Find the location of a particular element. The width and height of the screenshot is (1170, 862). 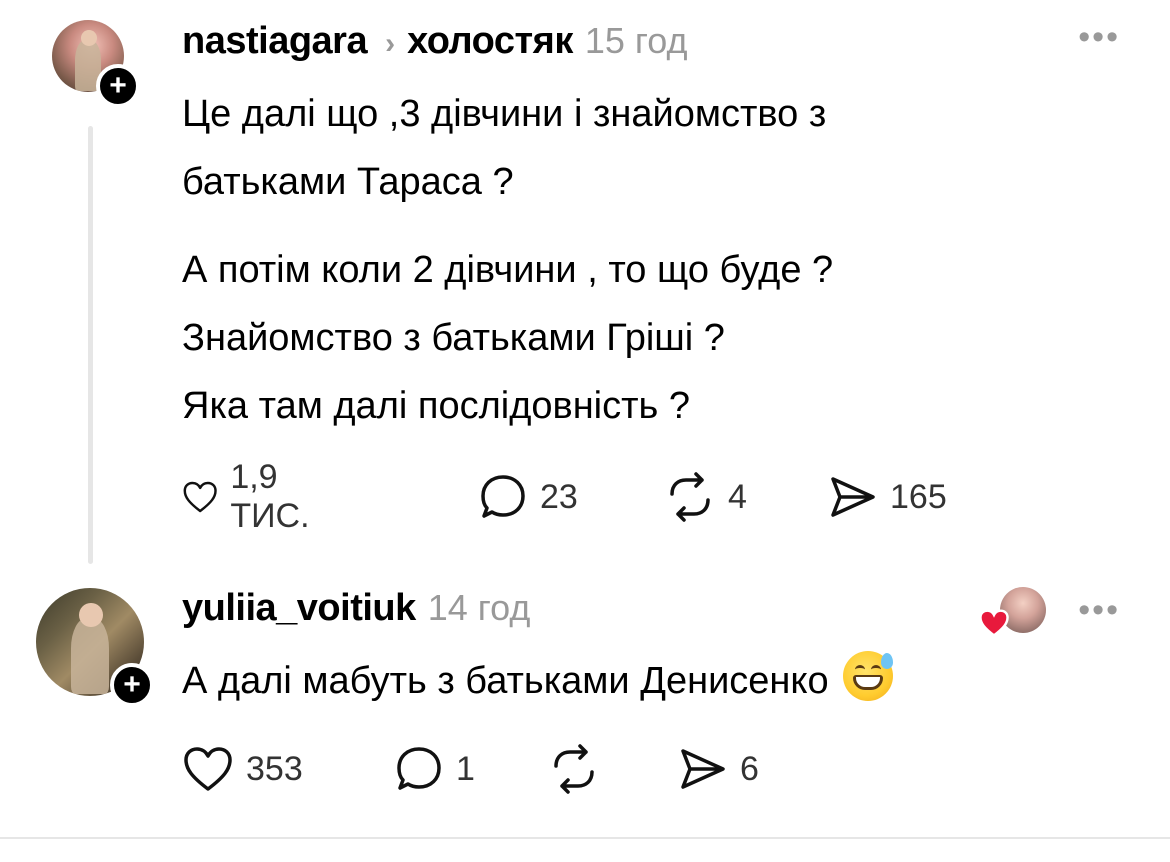

timestamp: 14 год is located at coordinates (479, 607).